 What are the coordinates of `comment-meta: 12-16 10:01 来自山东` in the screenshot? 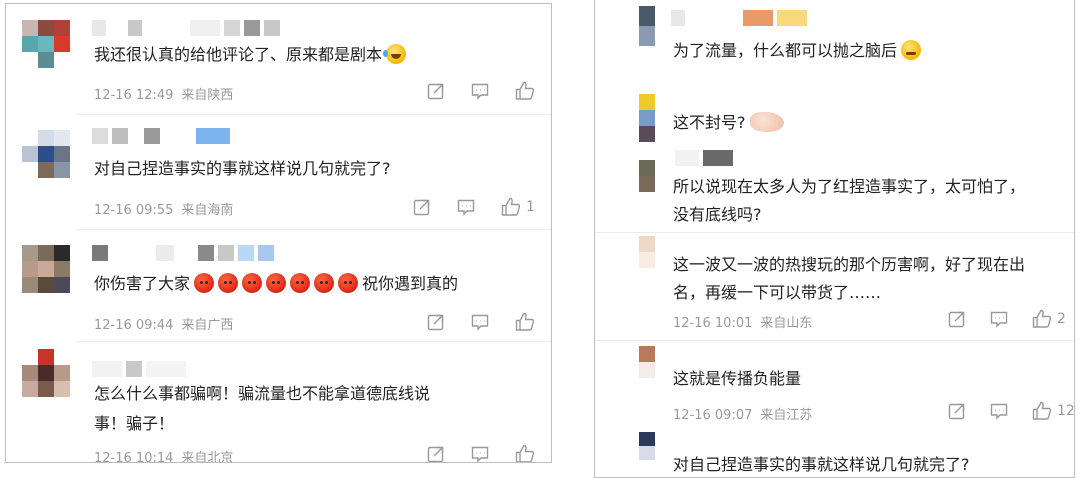 It's located at (742, 321).